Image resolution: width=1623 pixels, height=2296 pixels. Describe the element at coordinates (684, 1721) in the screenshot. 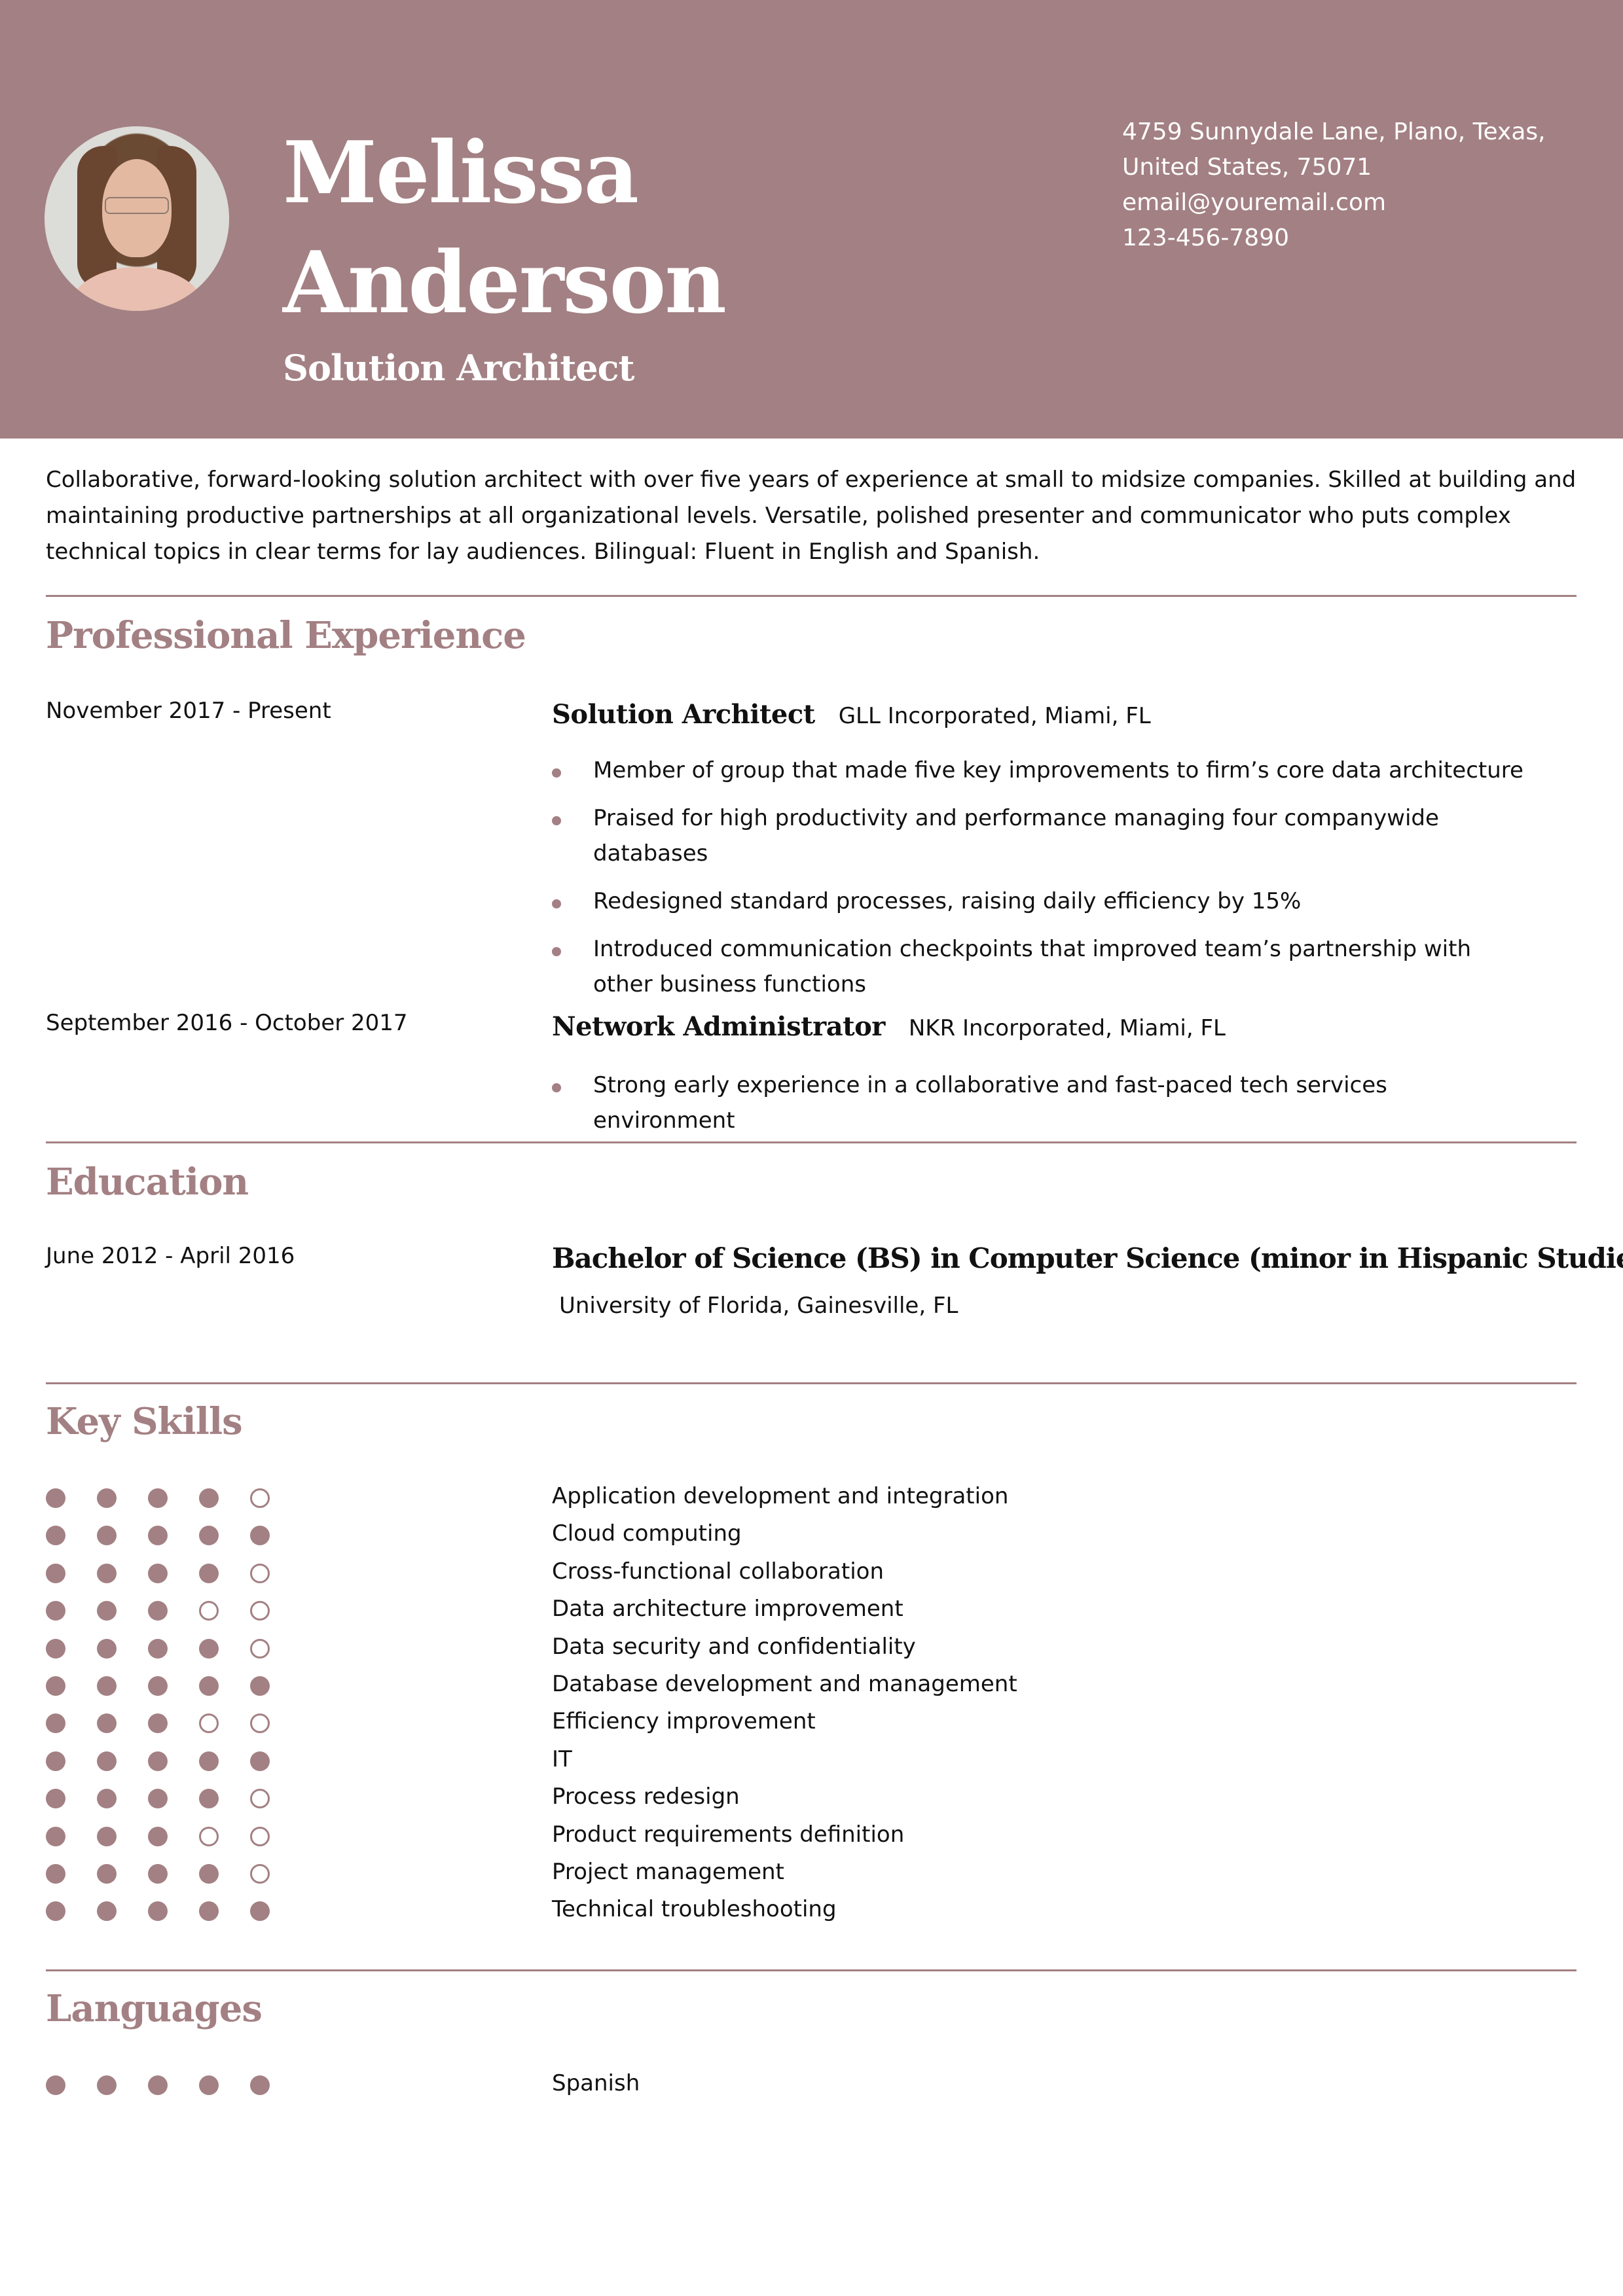

I see `skill-name: Efficiency improvement` at that location.